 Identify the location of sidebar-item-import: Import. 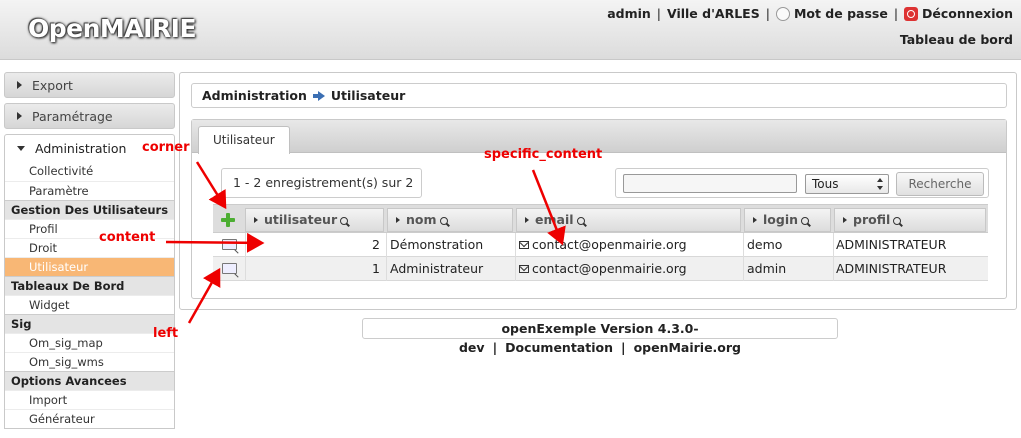
(89, 399).